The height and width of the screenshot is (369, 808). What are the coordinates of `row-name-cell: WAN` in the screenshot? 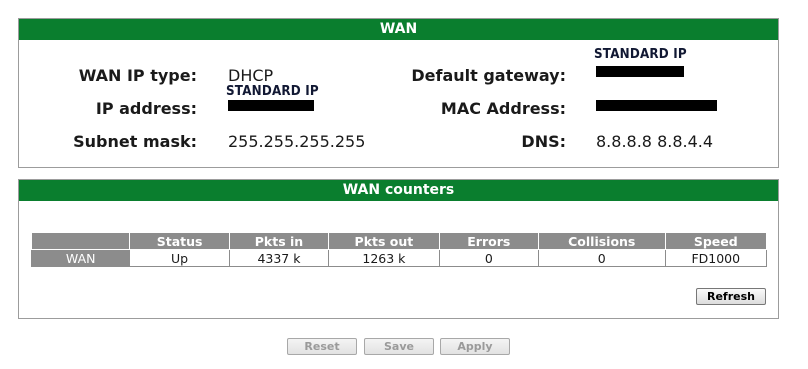 It's located at (80, 258).